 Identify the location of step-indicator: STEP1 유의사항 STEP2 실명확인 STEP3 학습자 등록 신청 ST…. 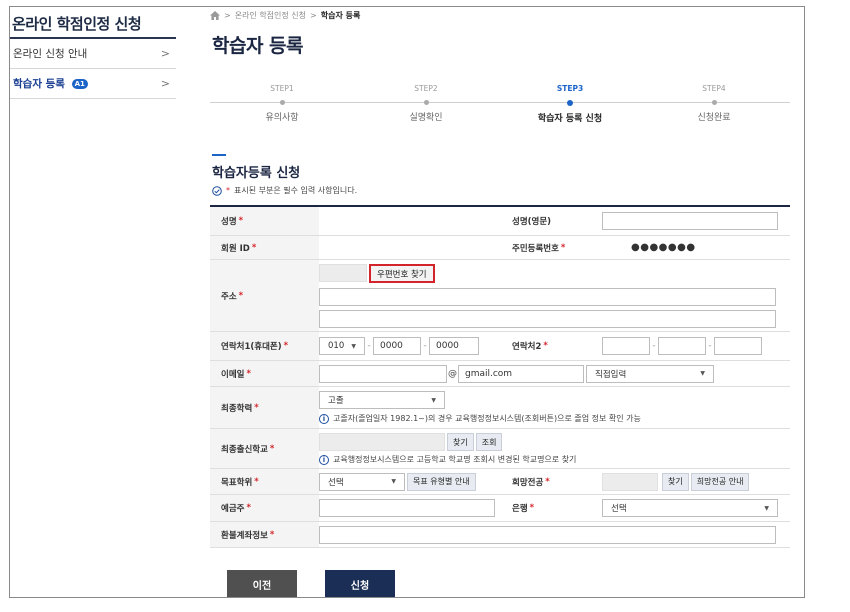
(500, 104).